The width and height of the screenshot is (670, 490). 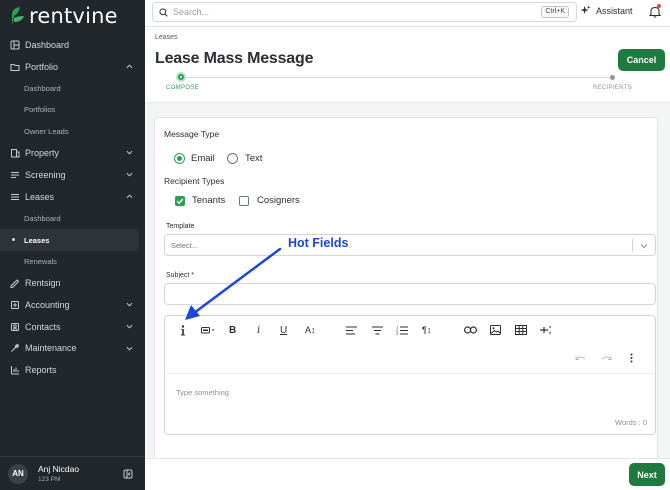 I want to click on checkbox-tenants, so click(x=180, y=201).